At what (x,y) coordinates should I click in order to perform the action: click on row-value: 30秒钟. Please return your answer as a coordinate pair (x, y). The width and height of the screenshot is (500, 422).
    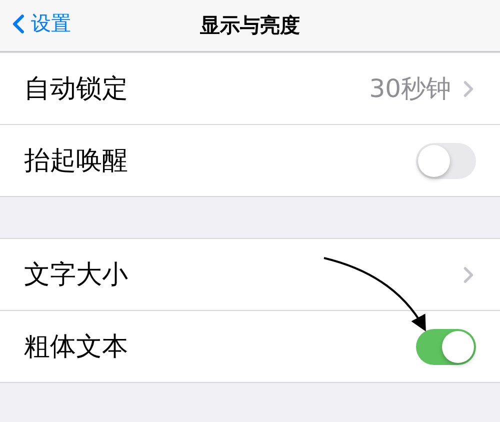
    Looking at the image, I should click on (410, 89).